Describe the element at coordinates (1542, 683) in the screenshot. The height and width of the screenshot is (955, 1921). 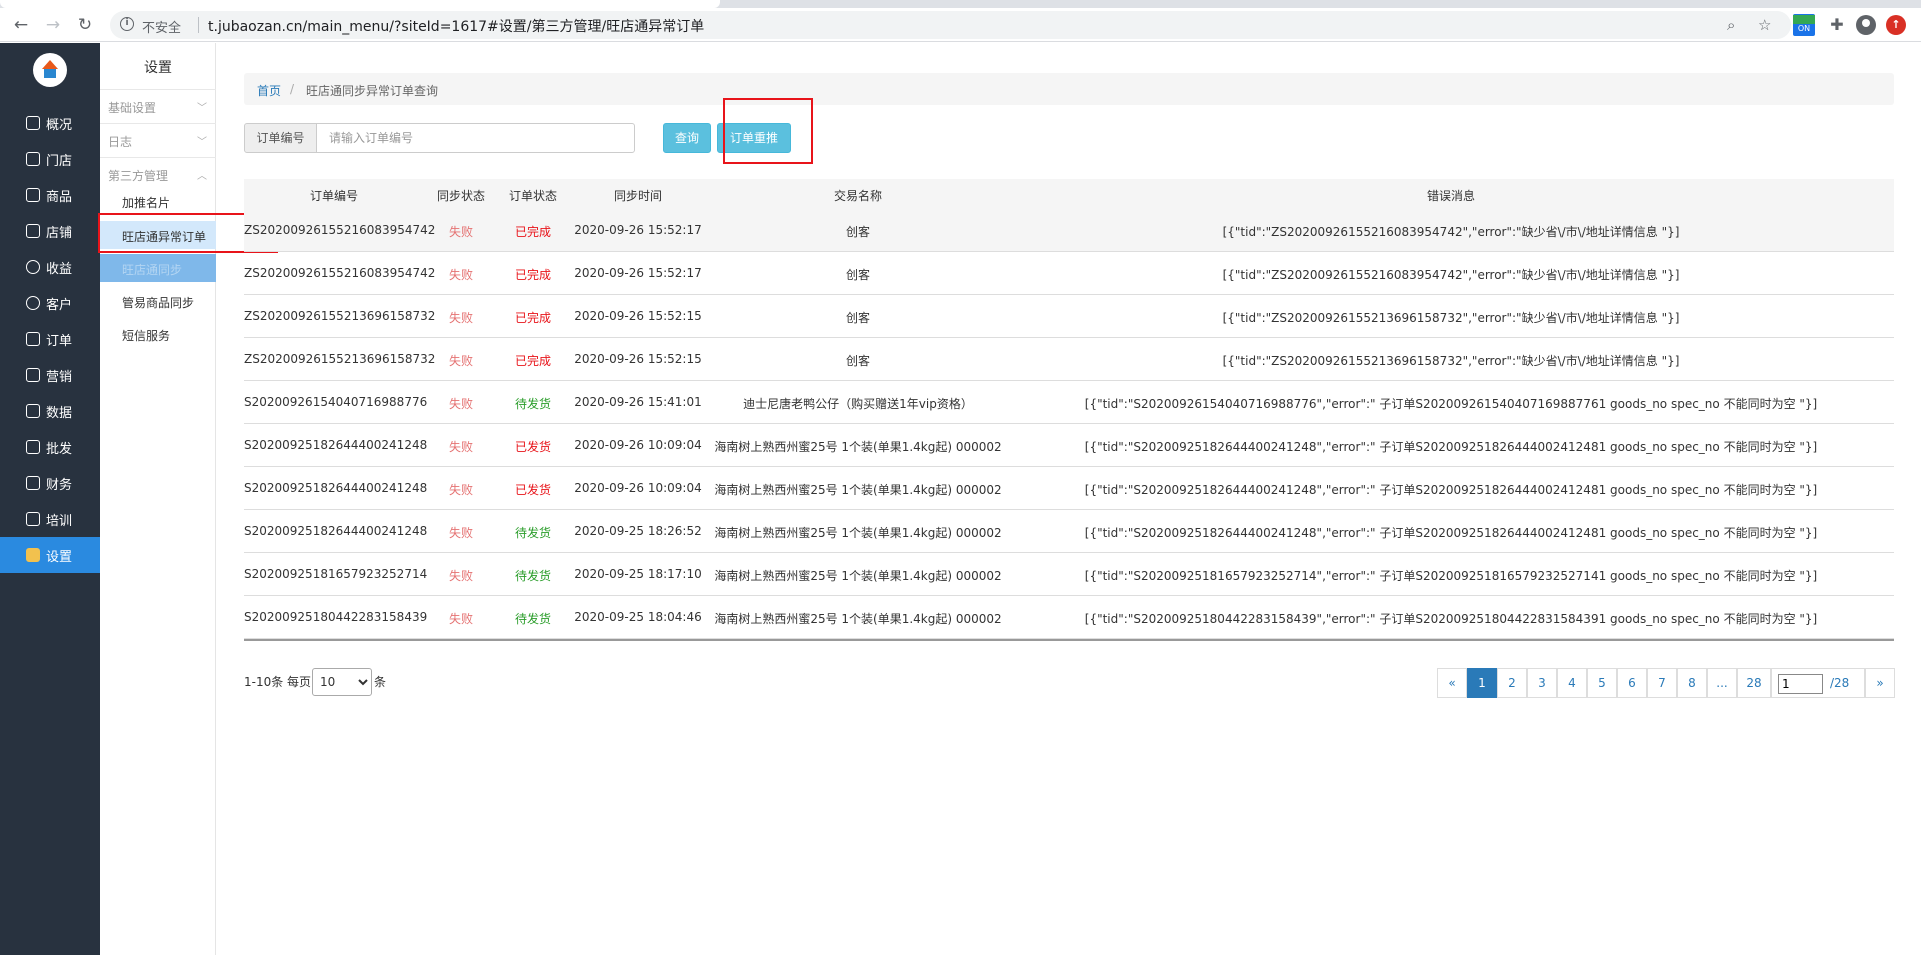
I see `page-button-3: 3` at that location.